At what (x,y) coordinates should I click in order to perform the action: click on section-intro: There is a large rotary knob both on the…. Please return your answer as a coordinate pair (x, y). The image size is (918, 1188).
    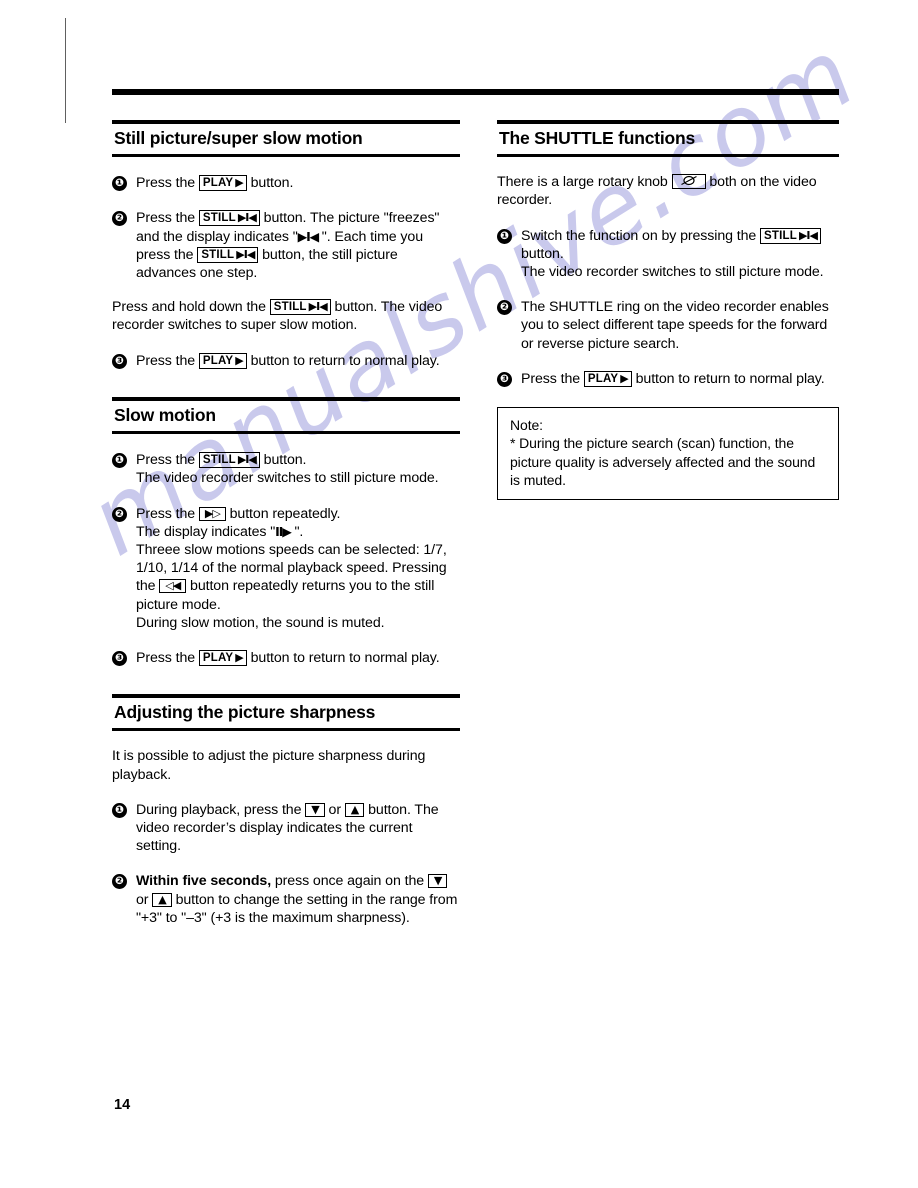
    Looking at the image, I should click on (657, 191).